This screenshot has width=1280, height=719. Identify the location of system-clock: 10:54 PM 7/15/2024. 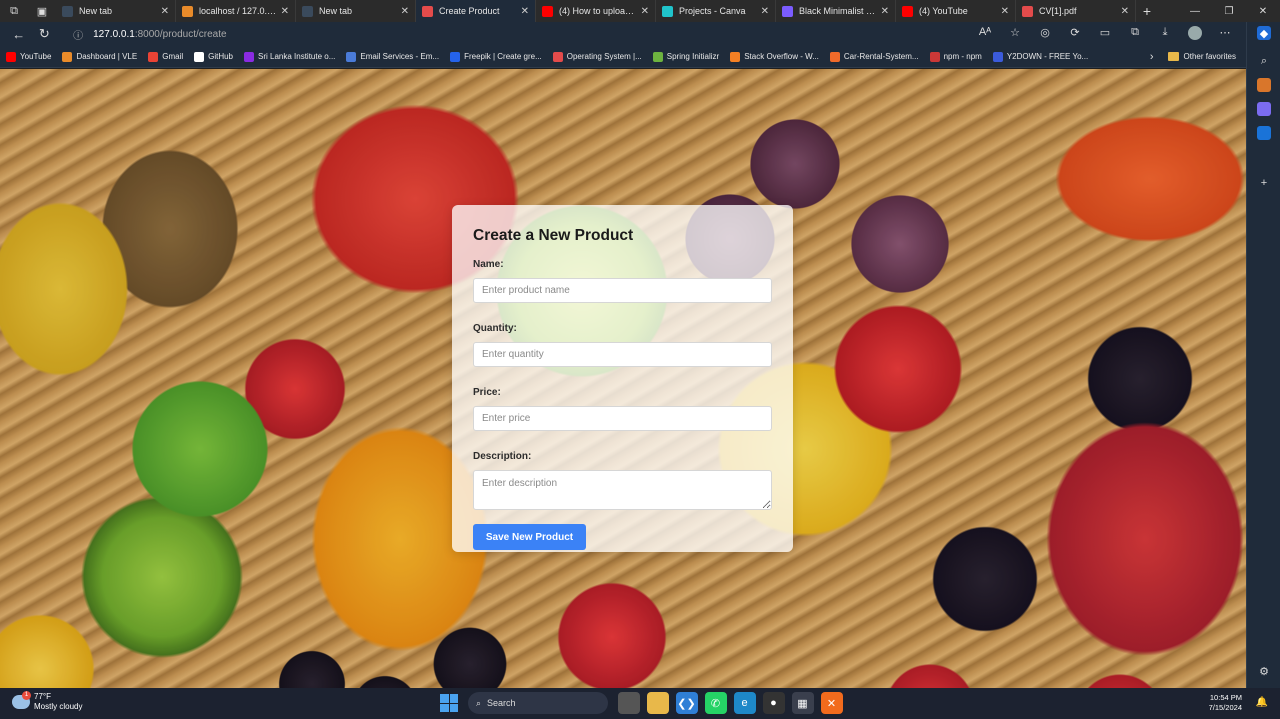
(1225, 703).